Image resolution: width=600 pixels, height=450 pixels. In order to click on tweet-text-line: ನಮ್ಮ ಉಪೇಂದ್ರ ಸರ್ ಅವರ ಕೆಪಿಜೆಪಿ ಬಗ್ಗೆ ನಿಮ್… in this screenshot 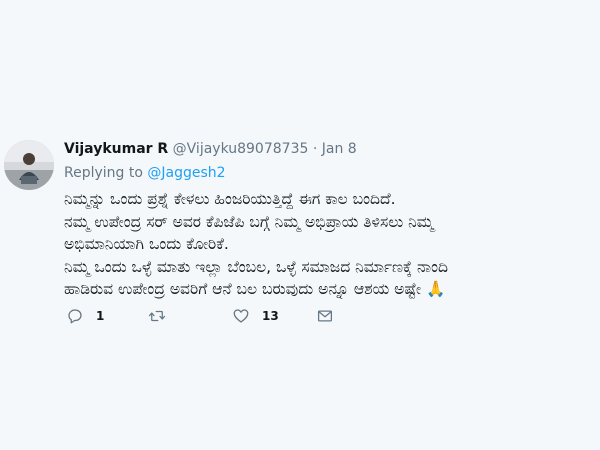, I will do `click(249, 221)`.